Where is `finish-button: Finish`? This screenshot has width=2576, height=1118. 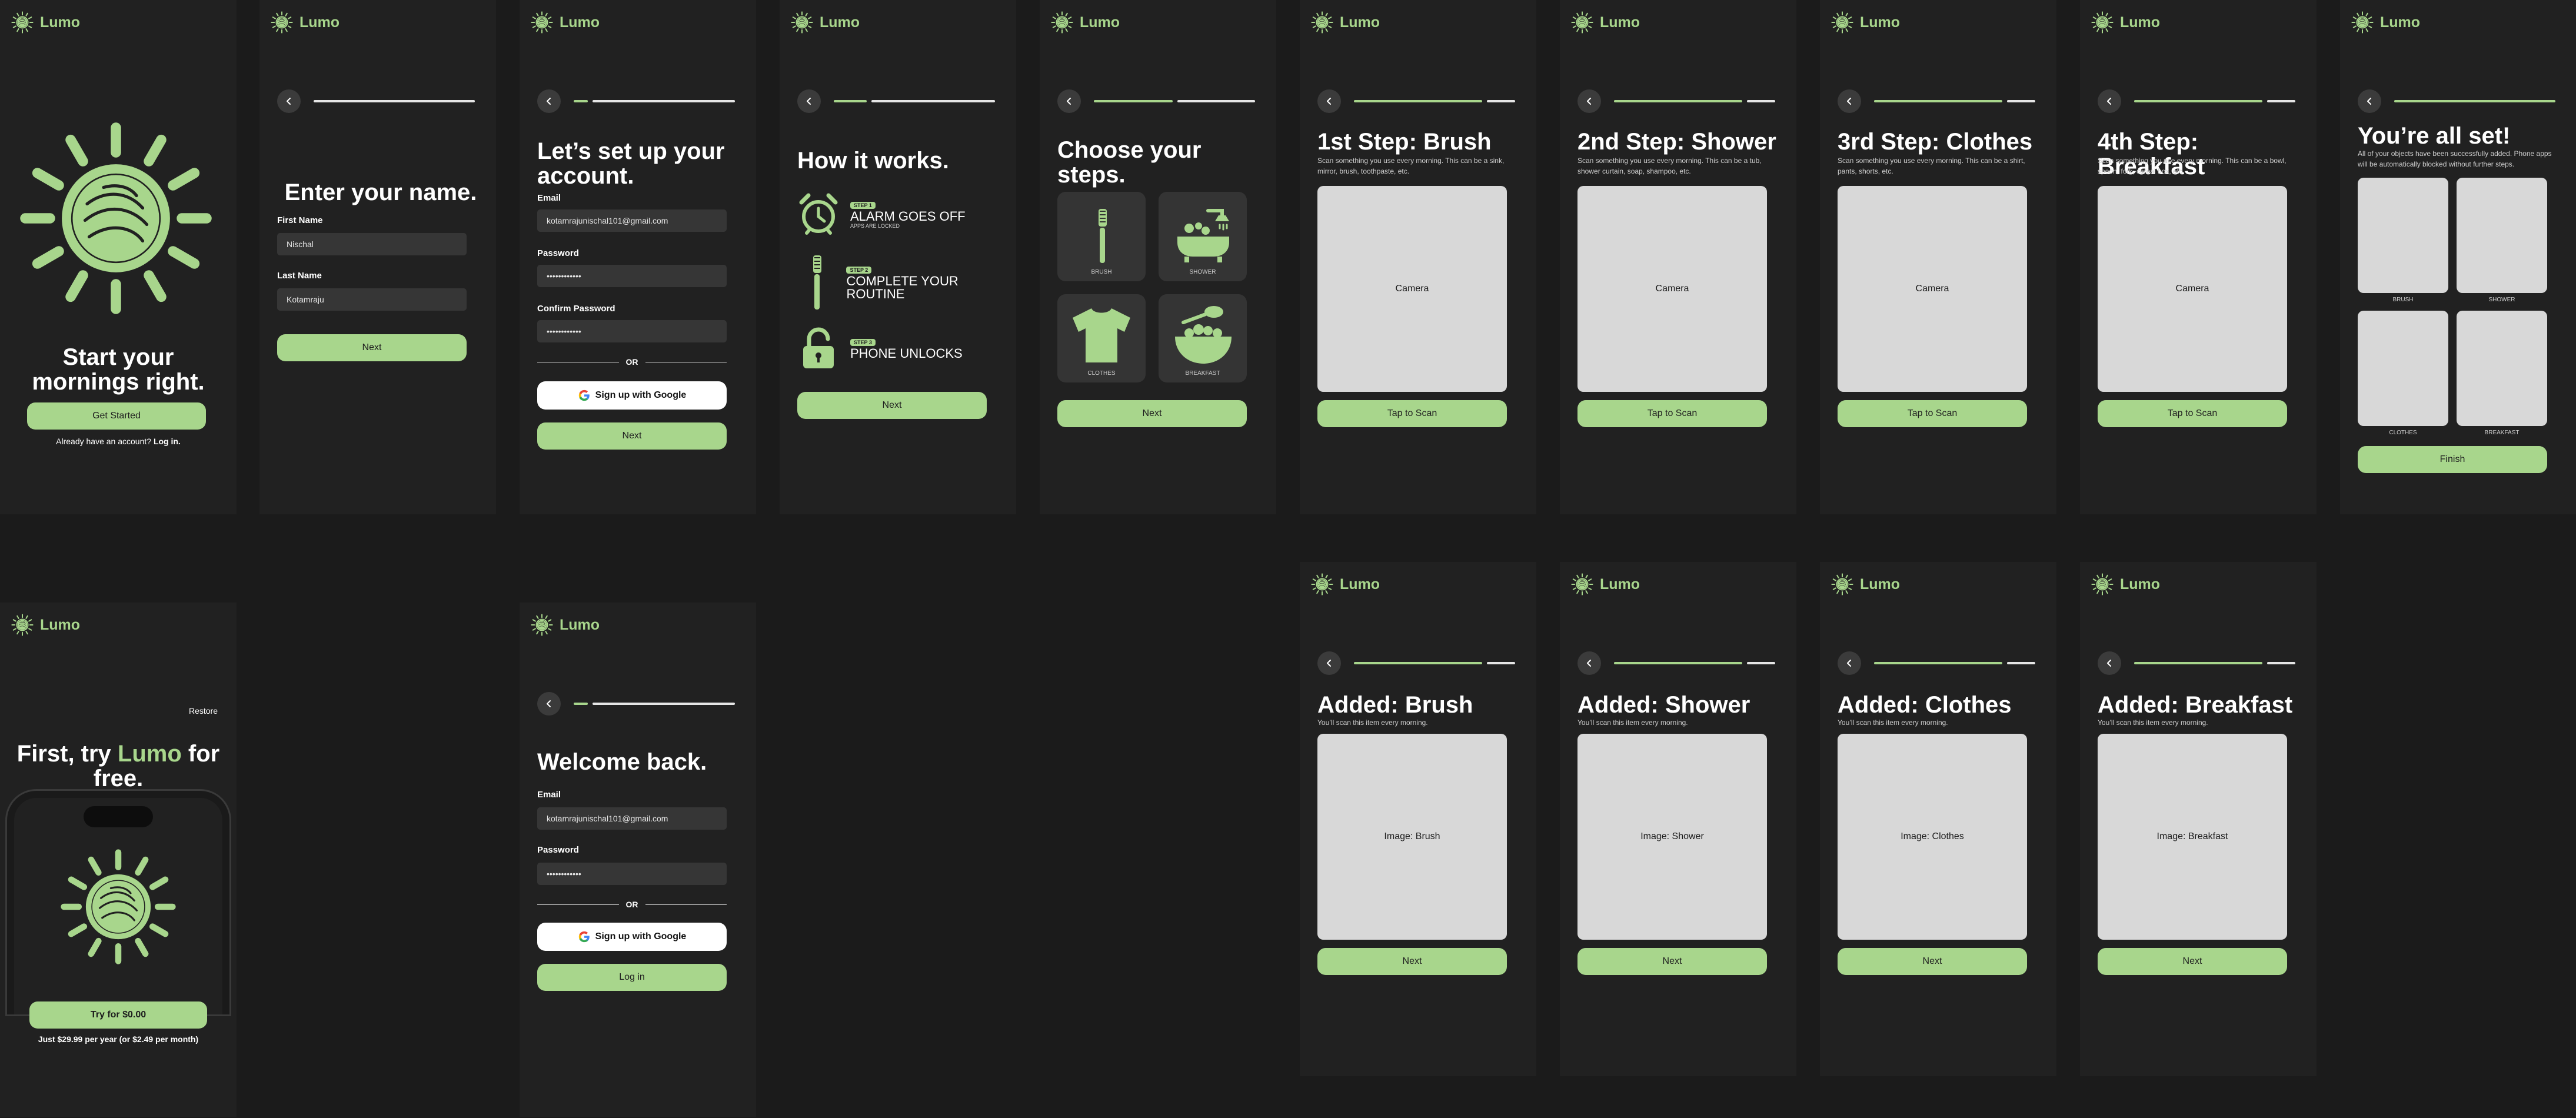 finish-button: Finish is located at coordinates (2452, 459).